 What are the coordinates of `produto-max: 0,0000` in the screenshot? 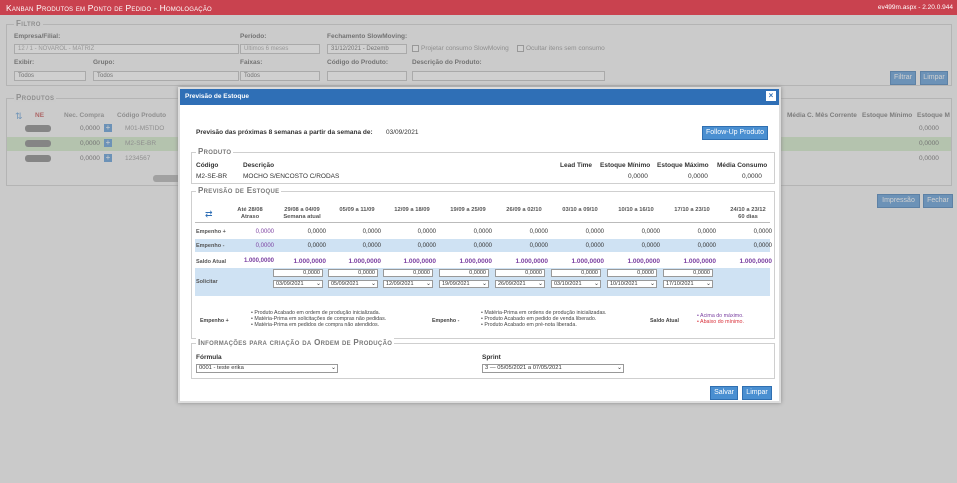 It's located at (698, 176).